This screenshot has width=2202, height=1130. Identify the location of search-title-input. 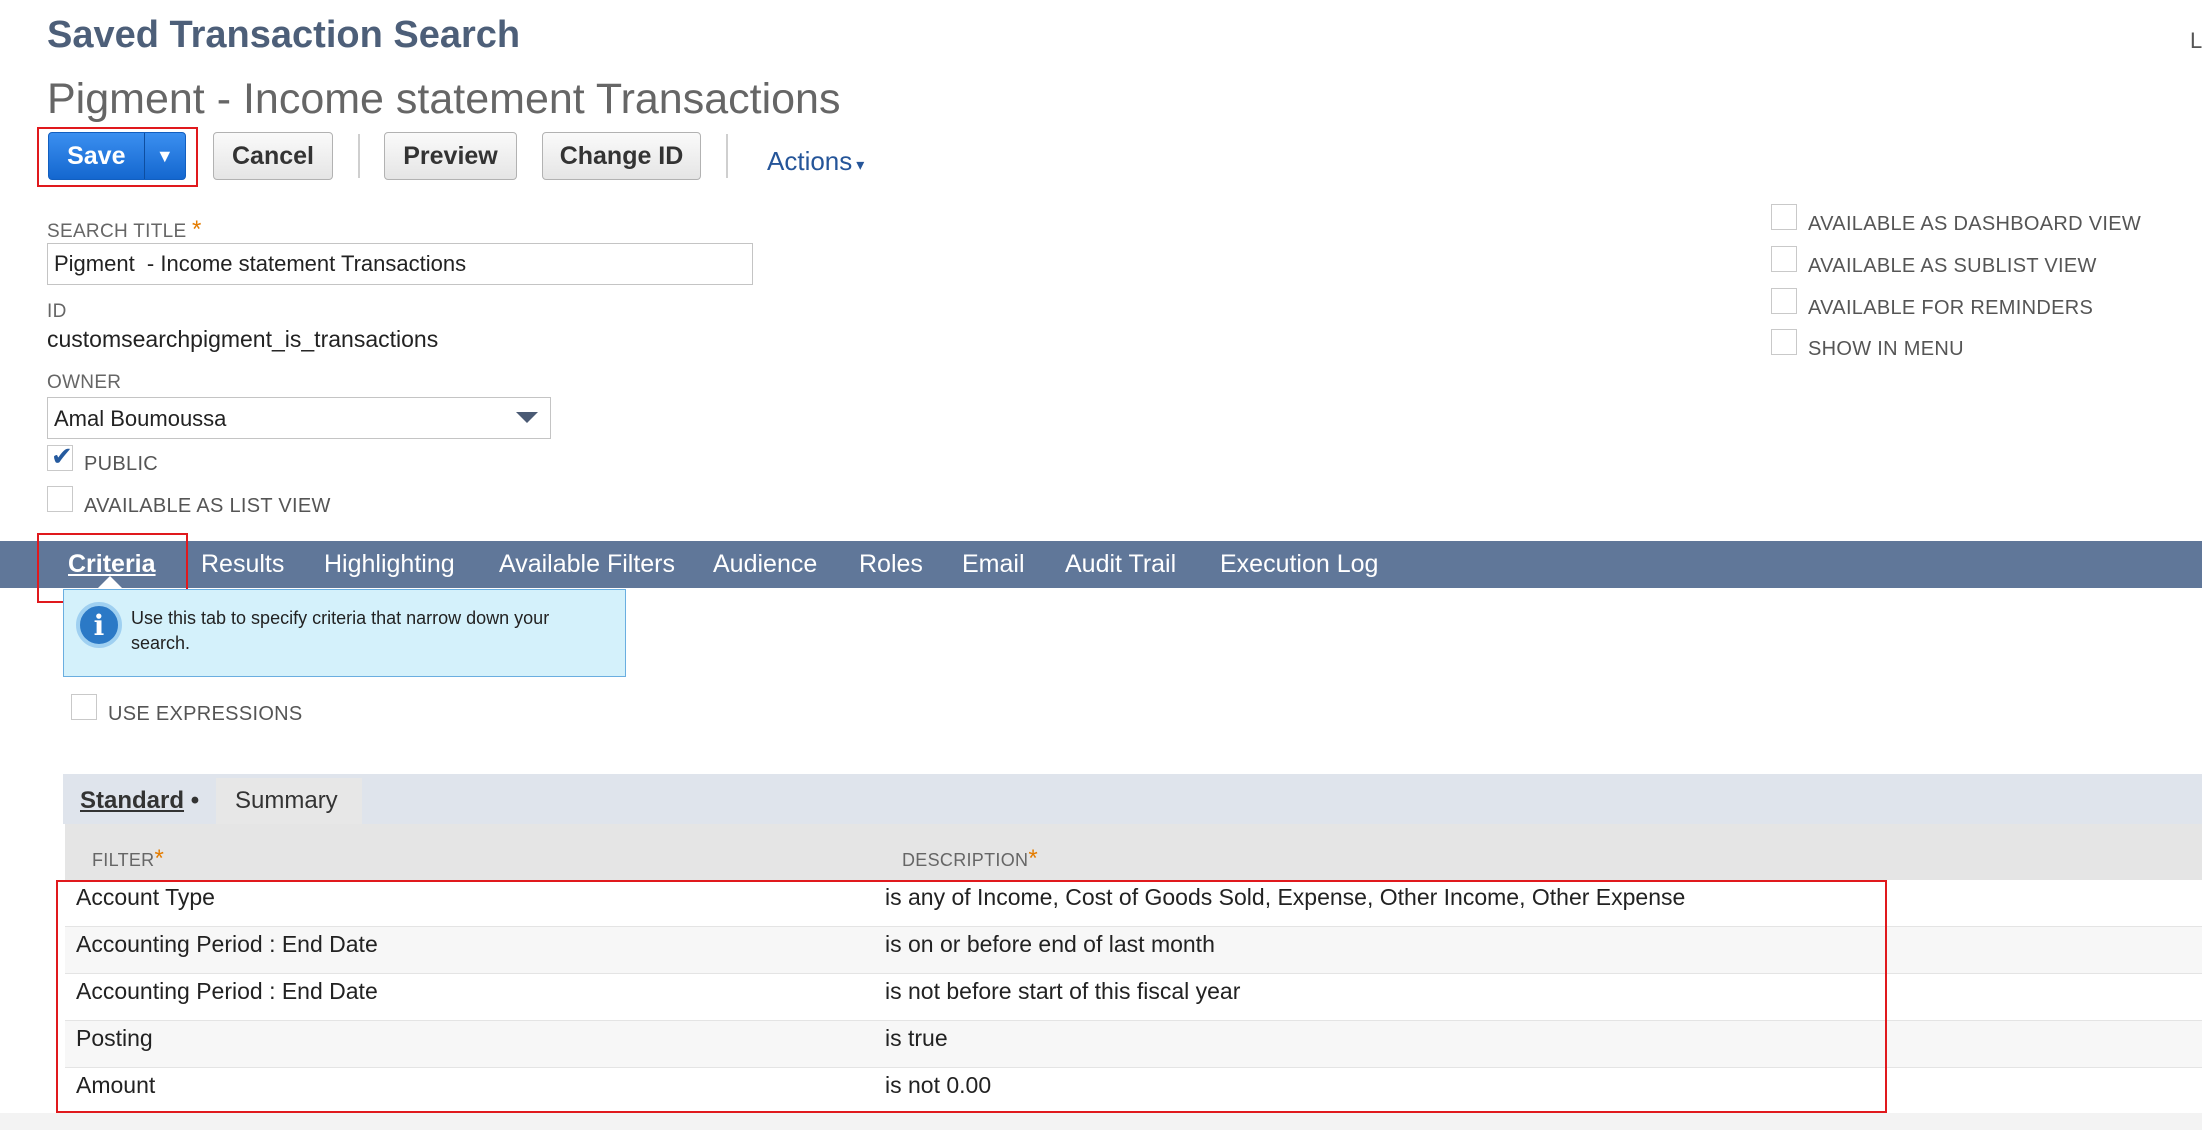
(400, 264).